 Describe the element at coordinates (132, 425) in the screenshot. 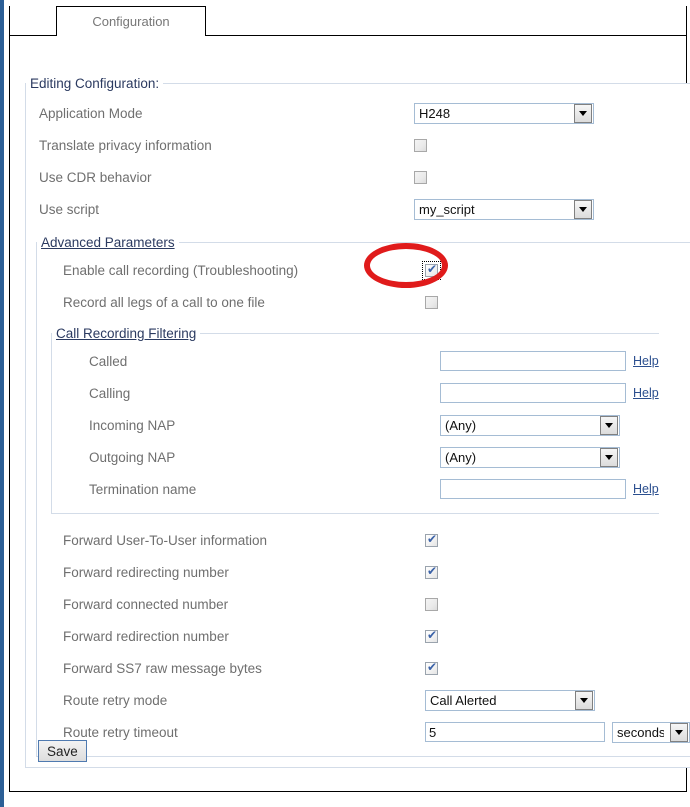

I see `incoming-nap-label: Incoming NAP` at that location.